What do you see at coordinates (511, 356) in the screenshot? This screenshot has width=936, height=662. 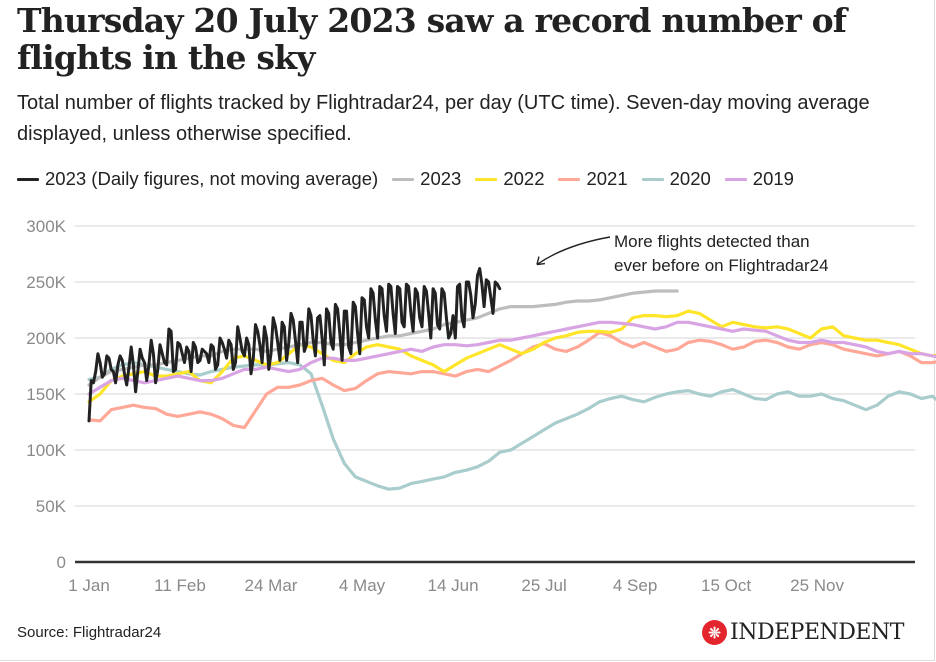 I see `series-line-2022` at bounding box center [511, 356].